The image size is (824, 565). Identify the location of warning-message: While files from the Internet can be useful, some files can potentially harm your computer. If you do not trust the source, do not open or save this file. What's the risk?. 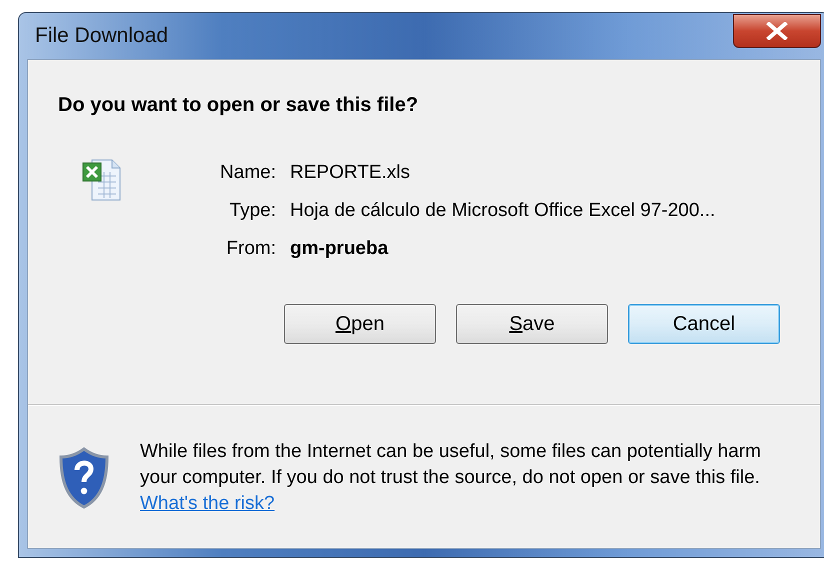
(451, 478).